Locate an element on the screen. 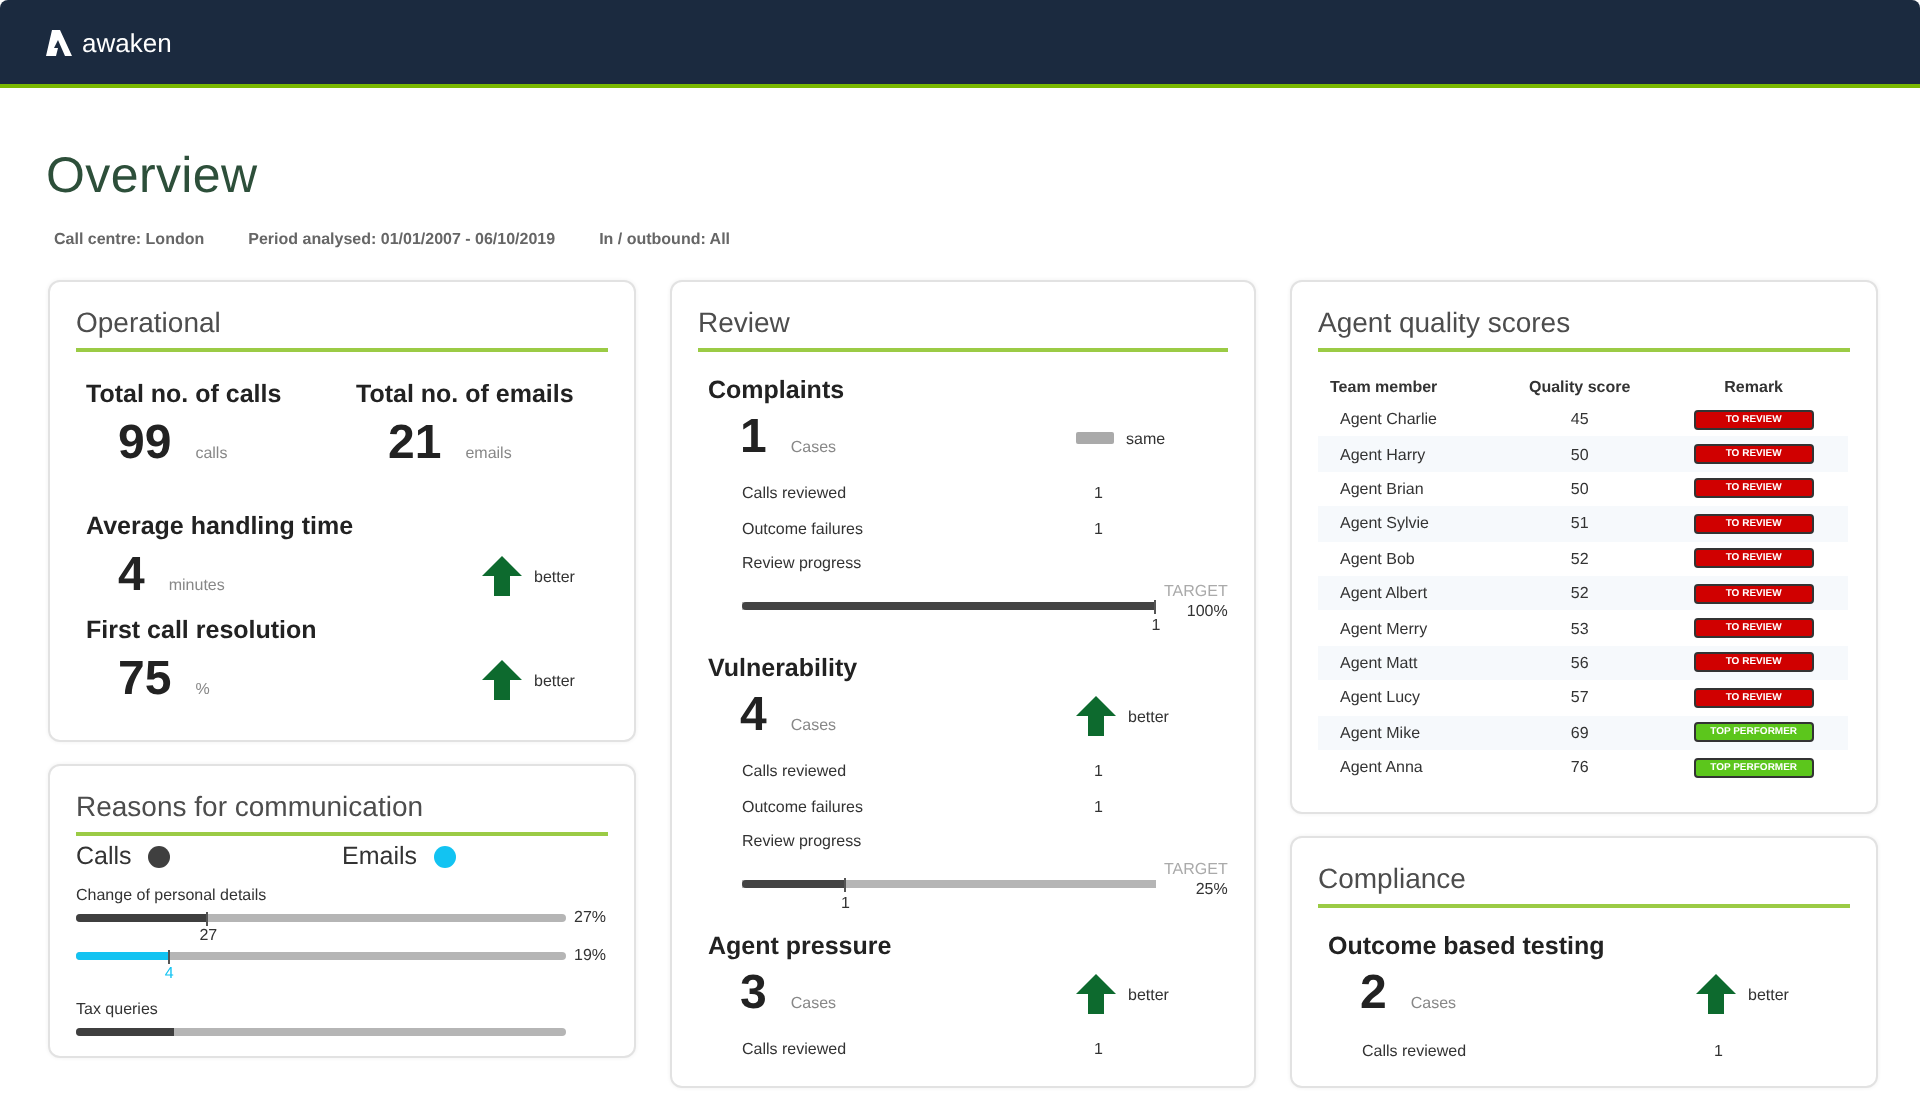 This screenshot has width=1920, height=1094. quality-score: 56 is located at coordinates (1580, 663).